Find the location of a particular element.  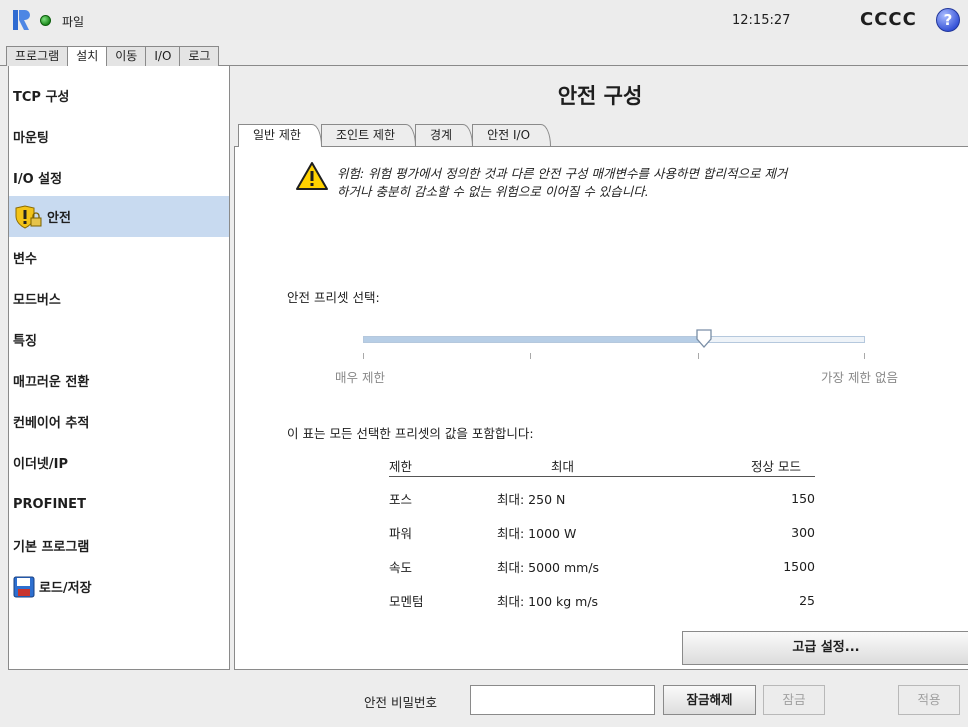

preset-slider-track is located at coordinates (614, 339).